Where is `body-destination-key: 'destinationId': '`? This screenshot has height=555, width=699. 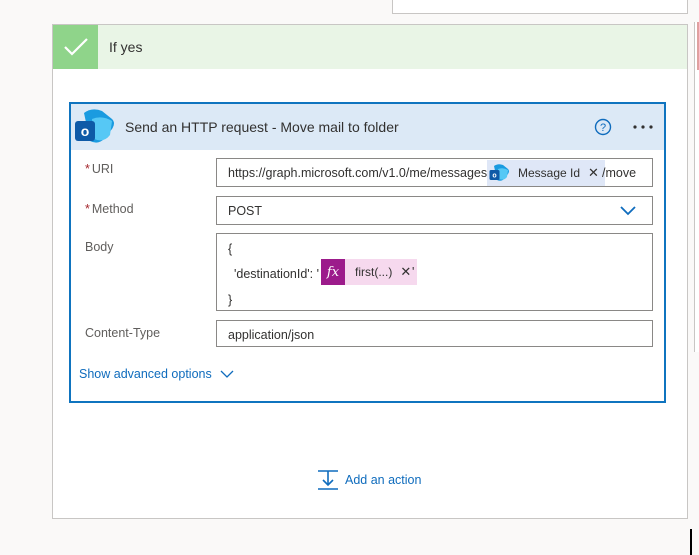
body-destination-key: 'destinationId': ' is located at coordinates (276, 274).